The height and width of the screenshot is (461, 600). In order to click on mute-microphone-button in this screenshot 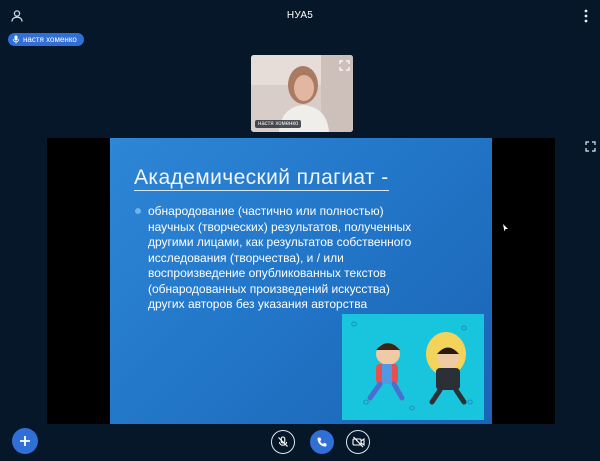, I will do `click(283, 442)`.